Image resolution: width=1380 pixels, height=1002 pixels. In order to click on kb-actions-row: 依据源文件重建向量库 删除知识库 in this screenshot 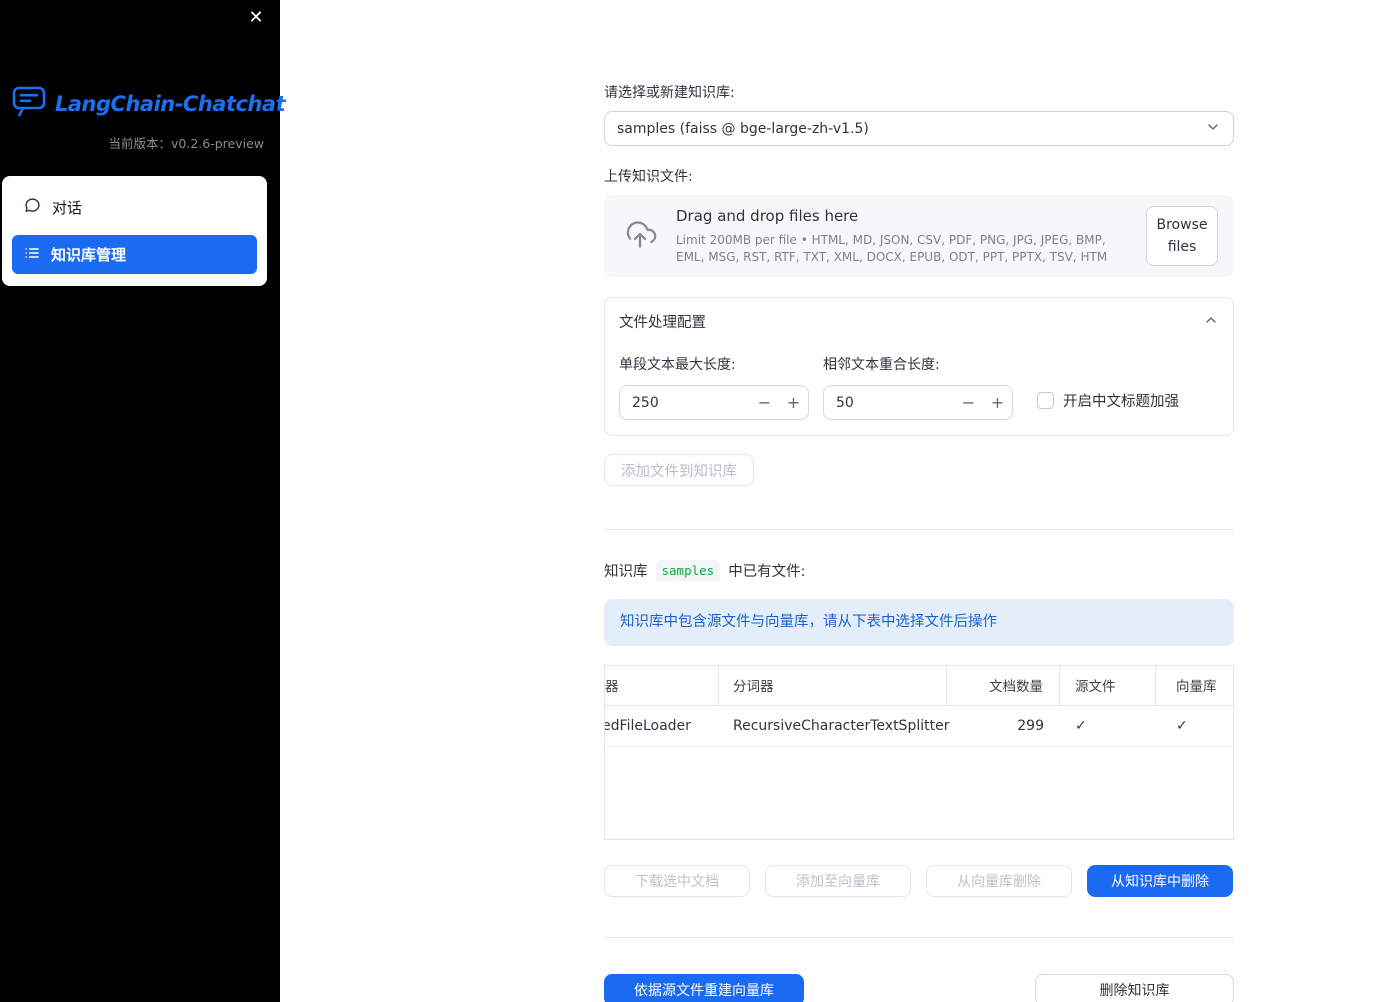, I will do `click(919, 987)`.